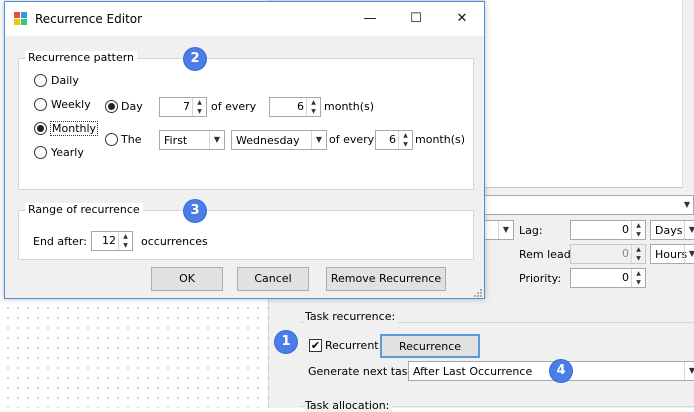  I want to click on rem-lead-spinner: 0 ▲ ▼, so click(608, 254).